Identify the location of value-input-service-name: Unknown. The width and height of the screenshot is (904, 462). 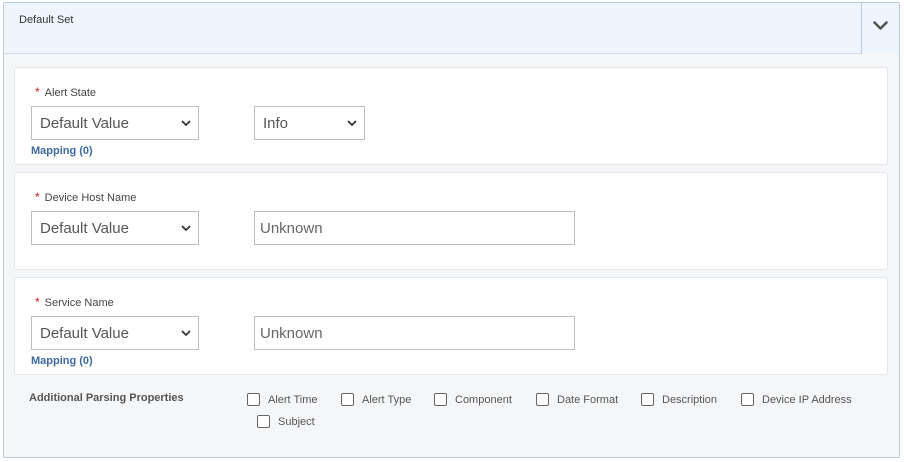
(414, 333).